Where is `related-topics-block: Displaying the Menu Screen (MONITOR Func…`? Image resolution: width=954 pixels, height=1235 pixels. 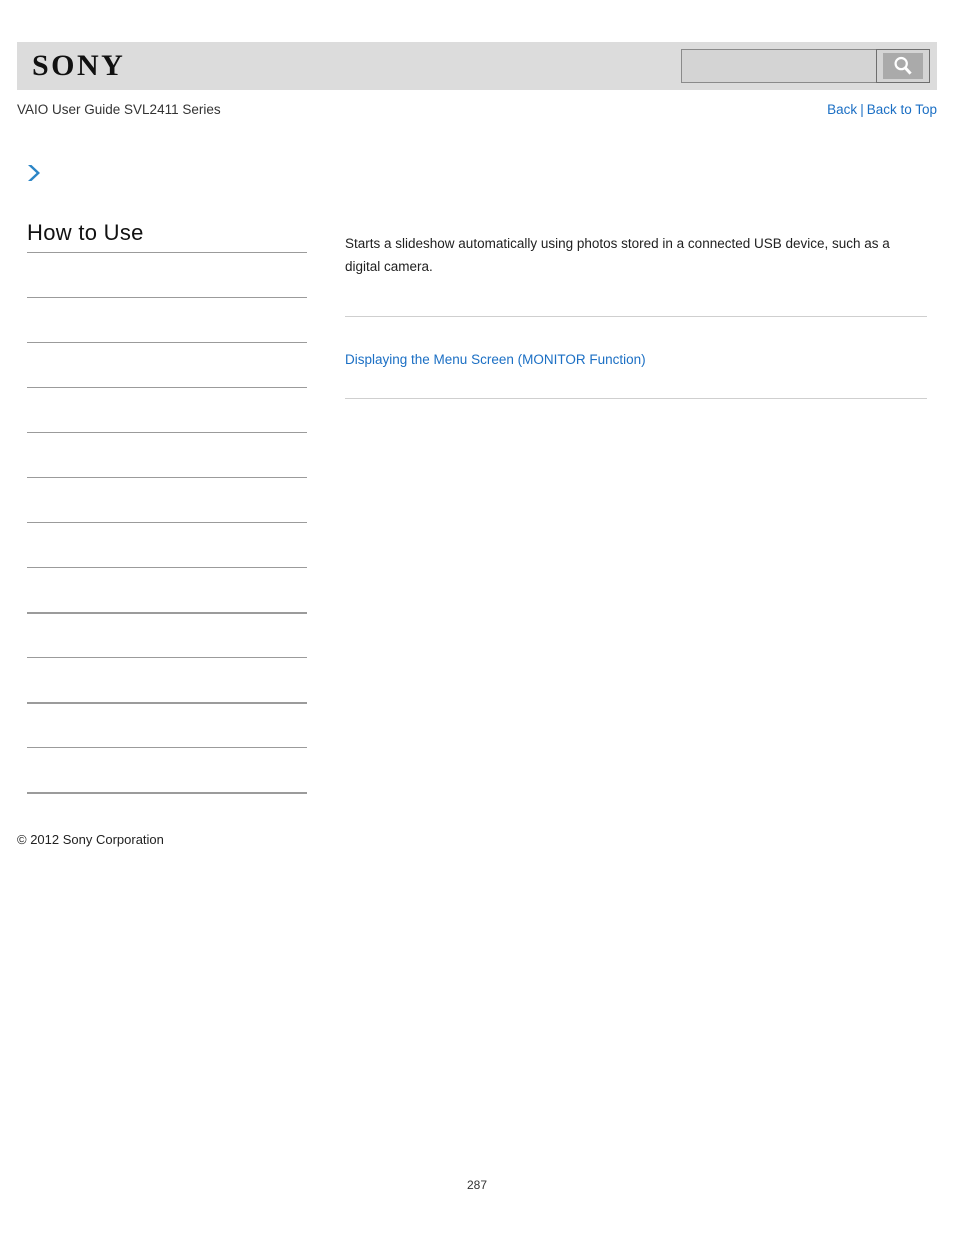 related-topics-block: Displaying the Menu Screen (MONITOR Func… is located at coordinates (636, 357).